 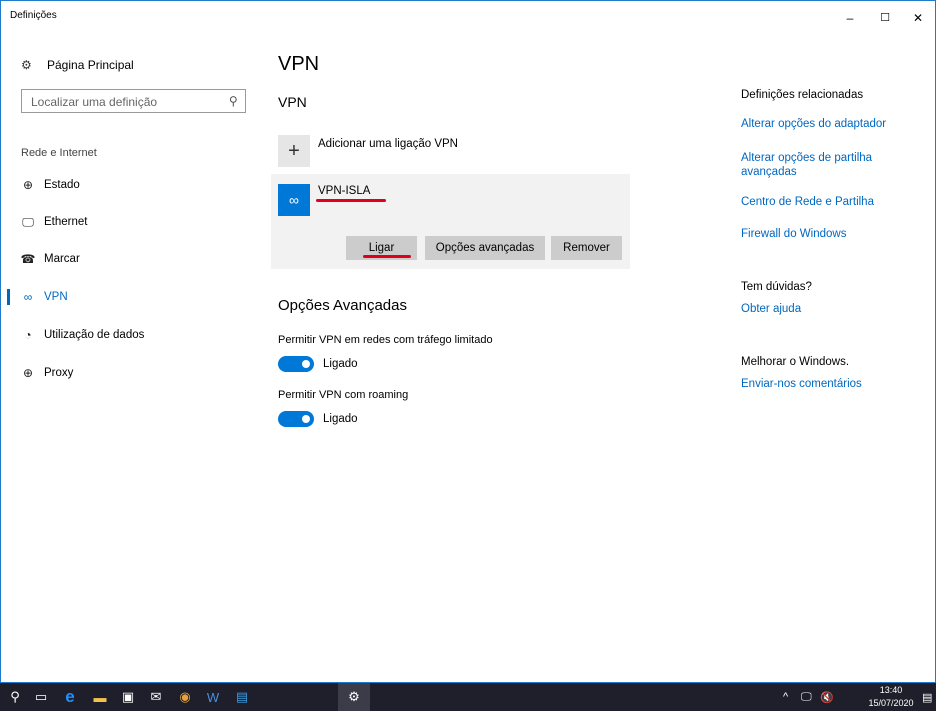 I want to click on word-icon: W, so click(x=213, y=697).